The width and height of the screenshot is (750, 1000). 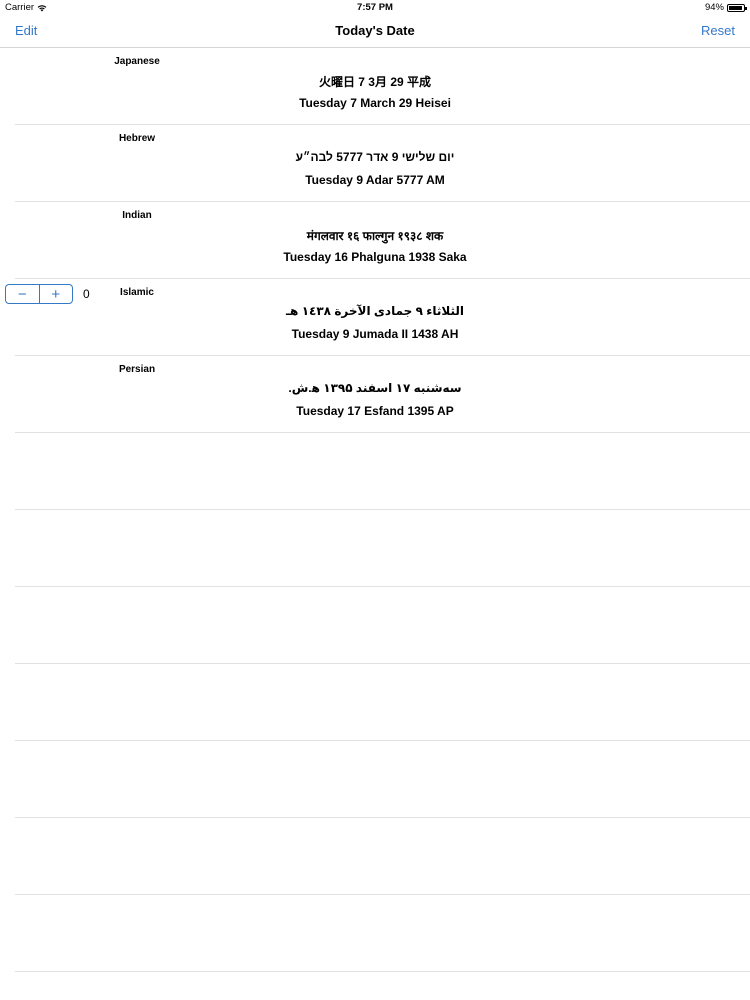 I want to click on increment-button: +, so click(x=55, y=294).